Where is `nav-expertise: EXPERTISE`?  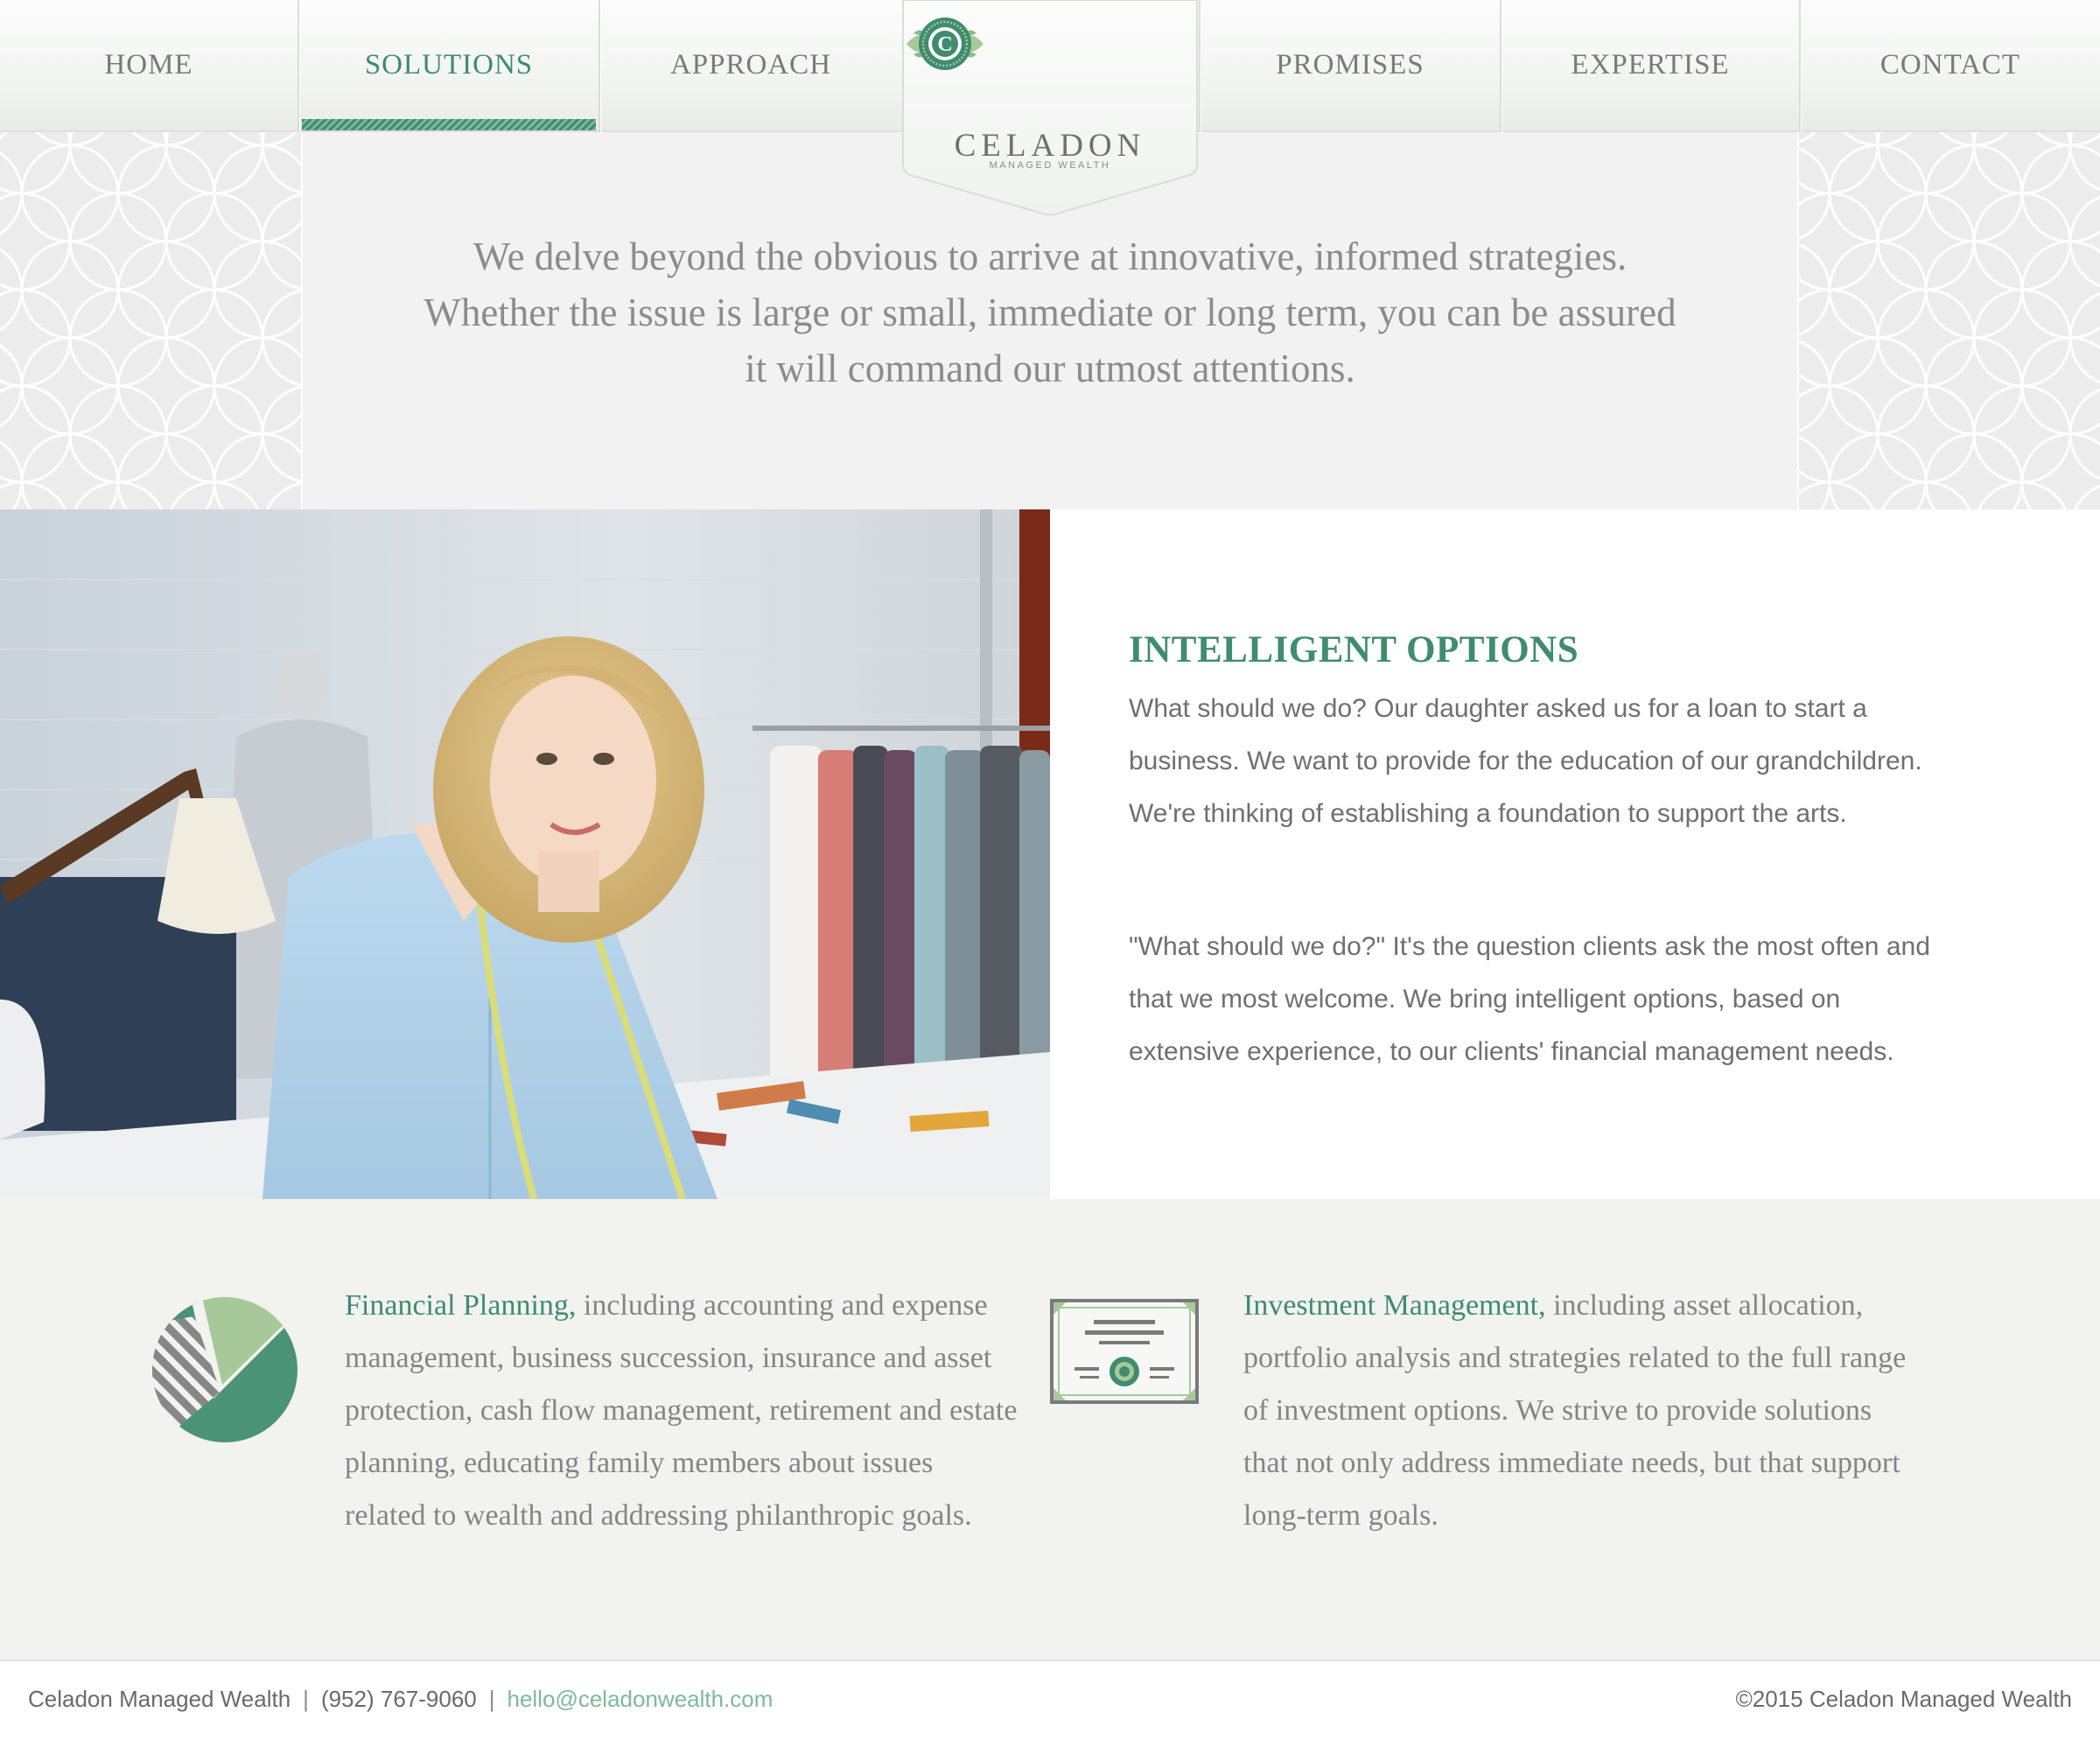
nav-expertise: EXPERTISE is located at coordinates (1650, 65).